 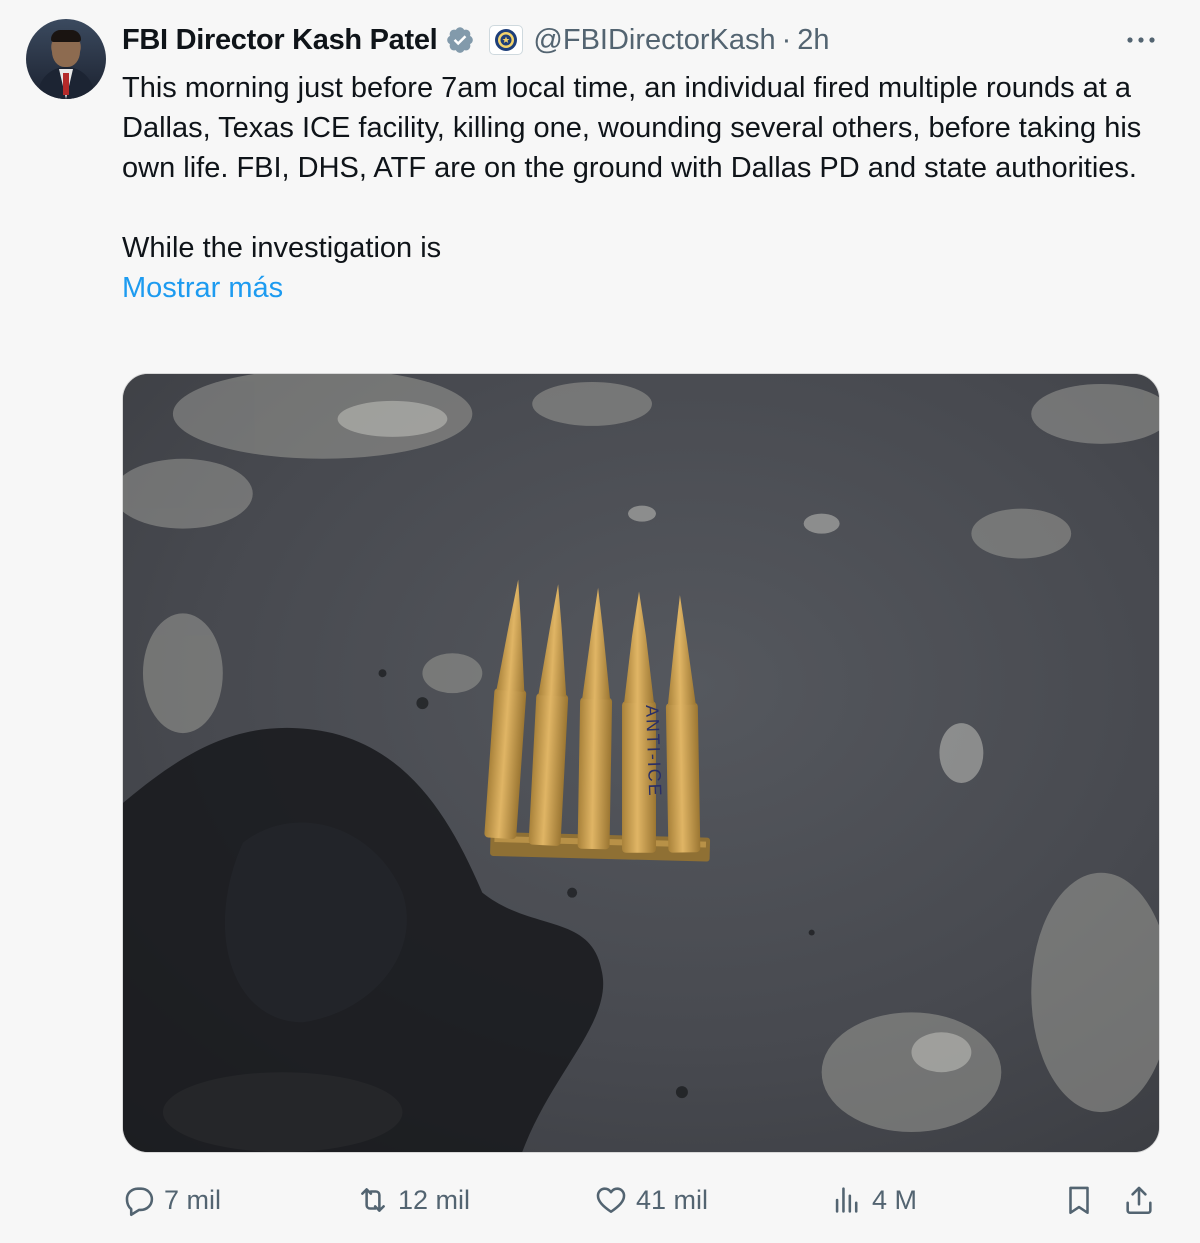 What do you see at coordinates (202, 288) in the screenshot?
I see `show-more-link: Mostrar más` at bounding box center [202, 288].